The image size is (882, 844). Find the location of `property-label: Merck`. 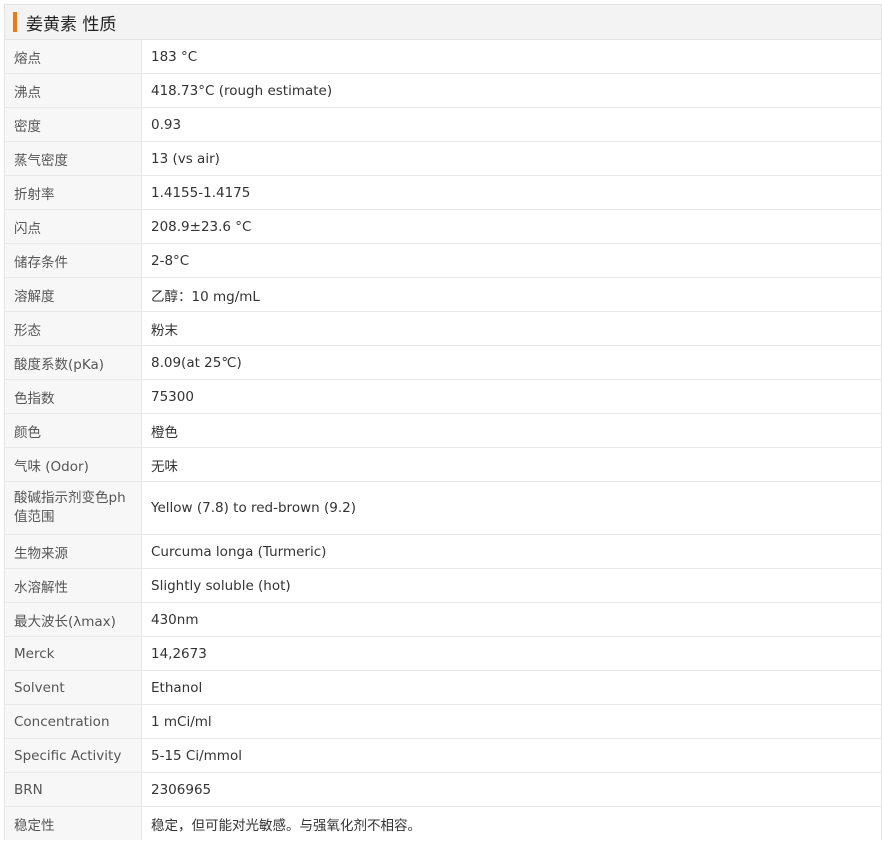

property-label: Merck is located at coordinates (73, 653).